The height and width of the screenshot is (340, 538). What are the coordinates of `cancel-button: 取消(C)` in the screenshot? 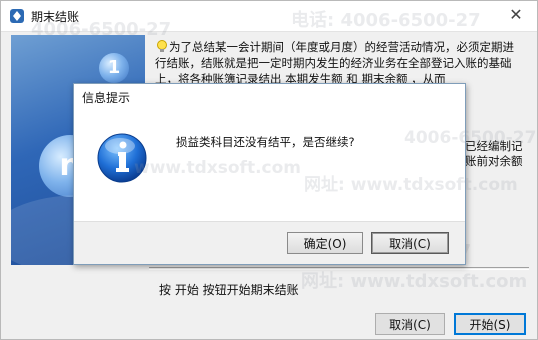 It's located at (410, 324).